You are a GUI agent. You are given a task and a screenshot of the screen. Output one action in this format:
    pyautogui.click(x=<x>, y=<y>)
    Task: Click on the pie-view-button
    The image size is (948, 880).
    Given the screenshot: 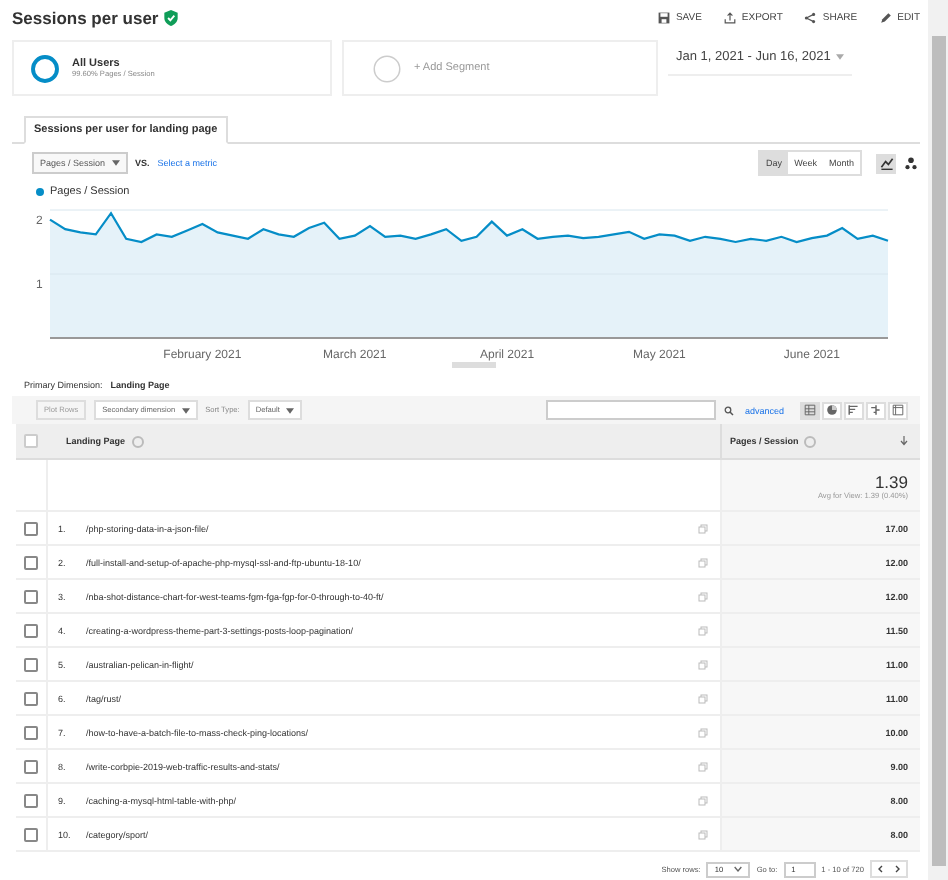 What is the action you would take?
    pyautogui.click(x=832, y=410)
    